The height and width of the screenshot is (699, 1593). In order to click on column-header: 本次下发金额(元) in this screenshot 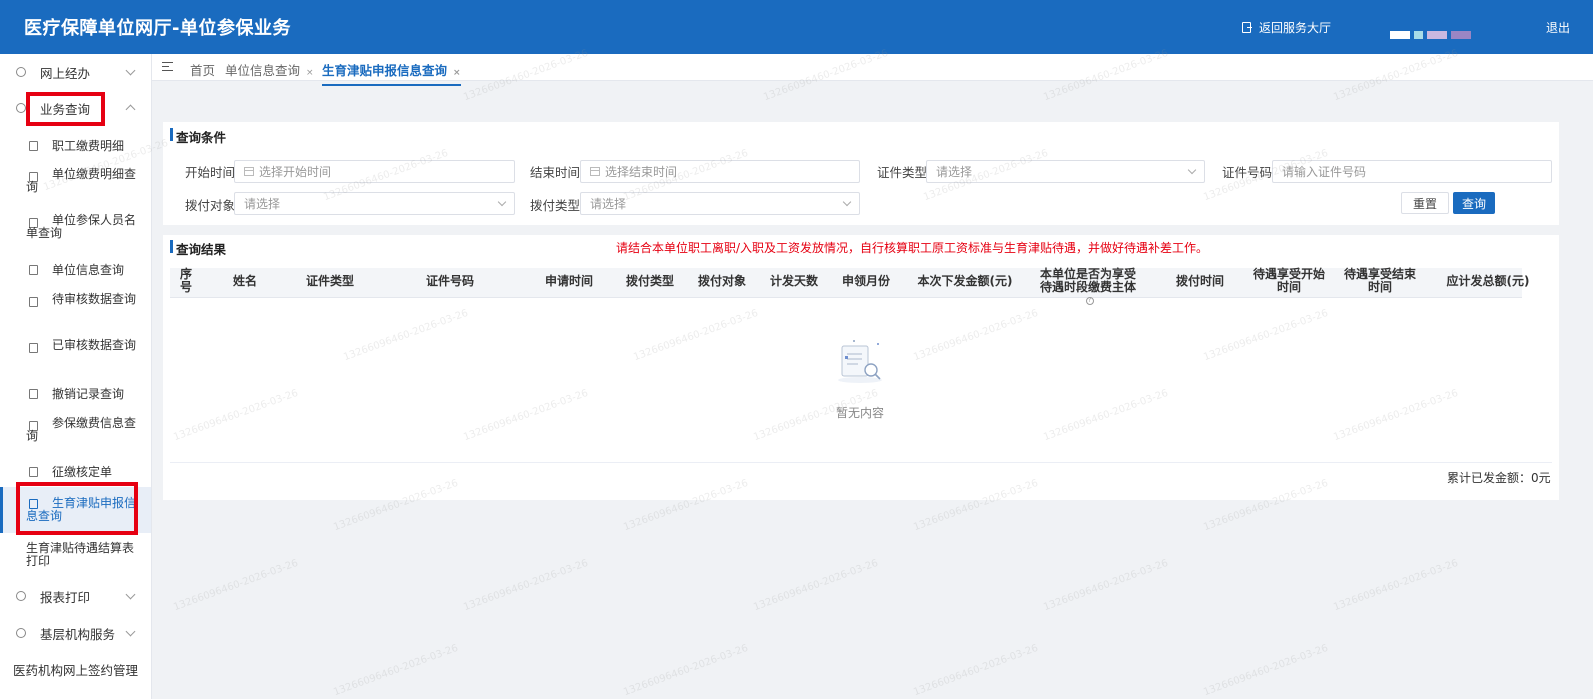, I will do `click(965, 281)`.